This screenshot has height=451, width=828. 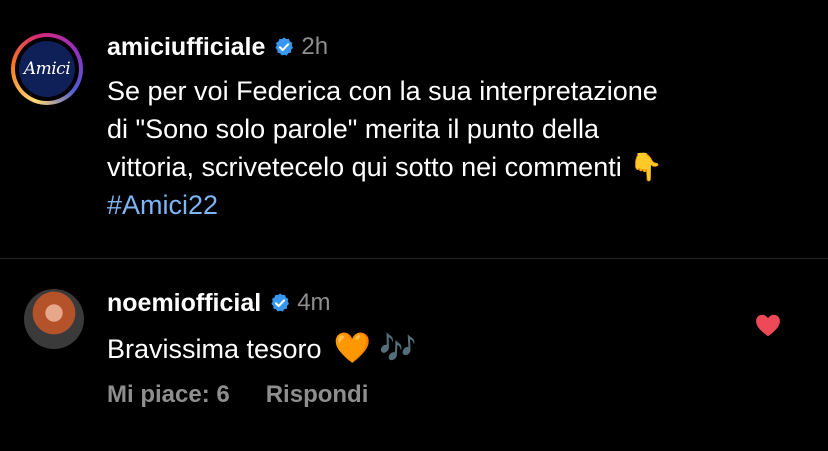 I want to click on post-username: amiciufficiale, so click(x=186, y=47).